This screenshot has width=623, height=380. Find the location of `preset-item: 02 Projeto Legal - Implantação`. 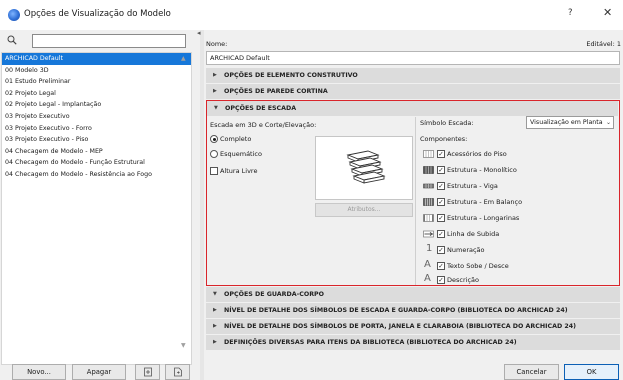

preset-item: 02 Projeto Legal - Implantação is located at coordinates (96, 105).